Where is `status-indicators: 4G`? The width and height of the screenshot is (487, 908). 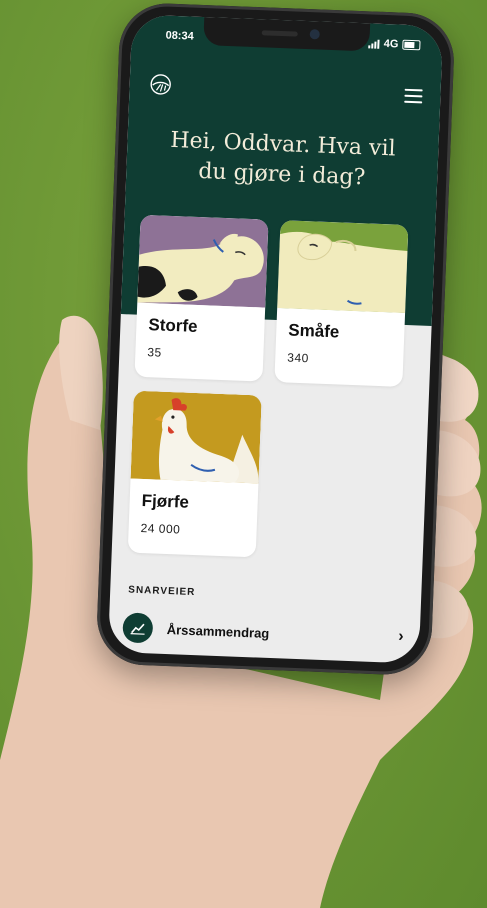 status-indicators: 4G is located at coordinates (394, 44).